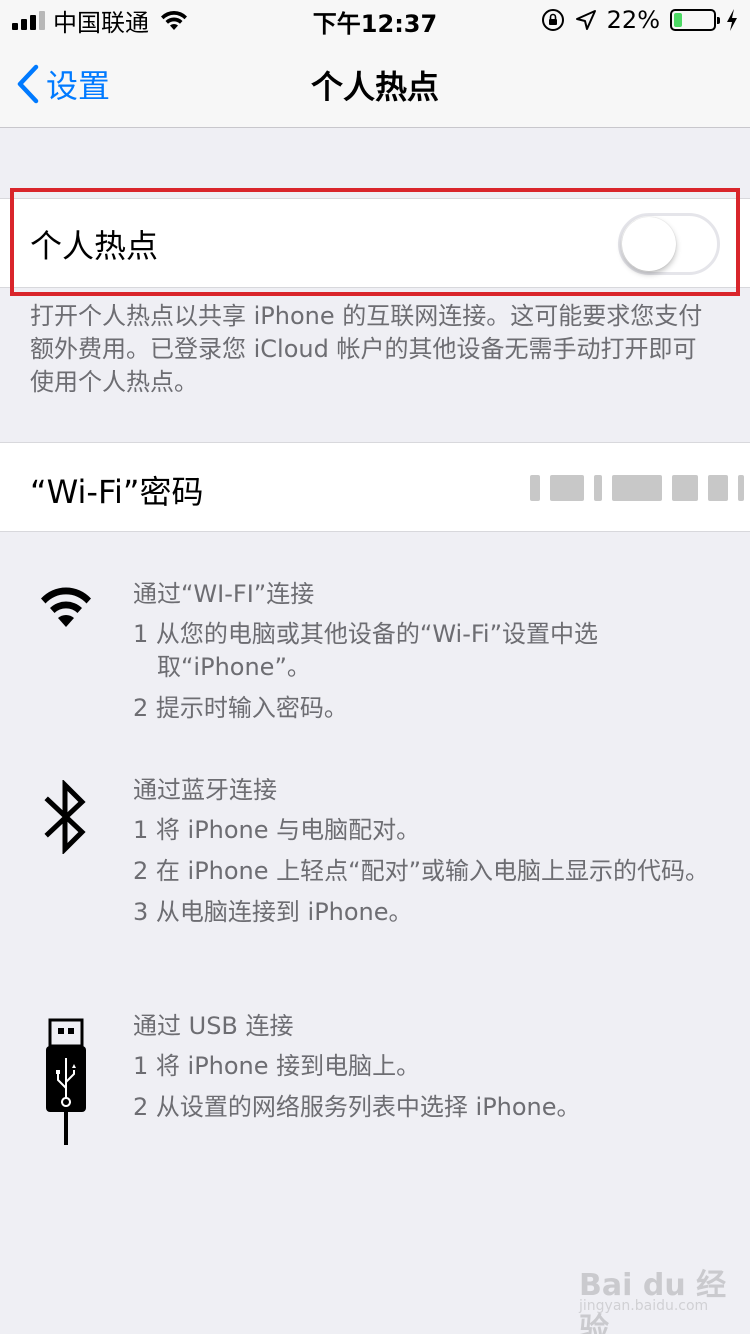  What do you see at coordinates (273, 912) in the screenshot?
I see `instruction-step: 3 从电脑连接到 iPhone。` at bounding box center [273, 912].